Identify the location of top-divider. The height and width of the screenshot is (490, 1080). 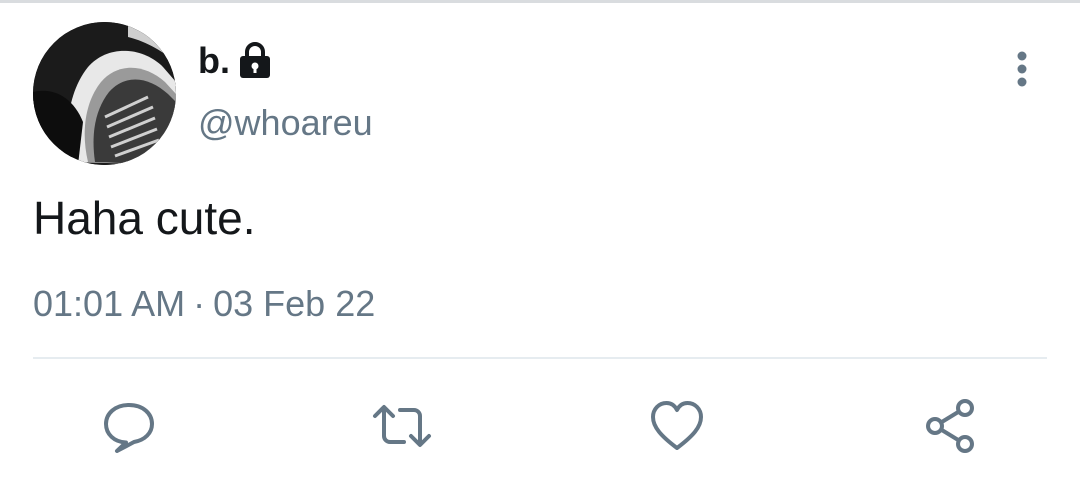
(540, 1).